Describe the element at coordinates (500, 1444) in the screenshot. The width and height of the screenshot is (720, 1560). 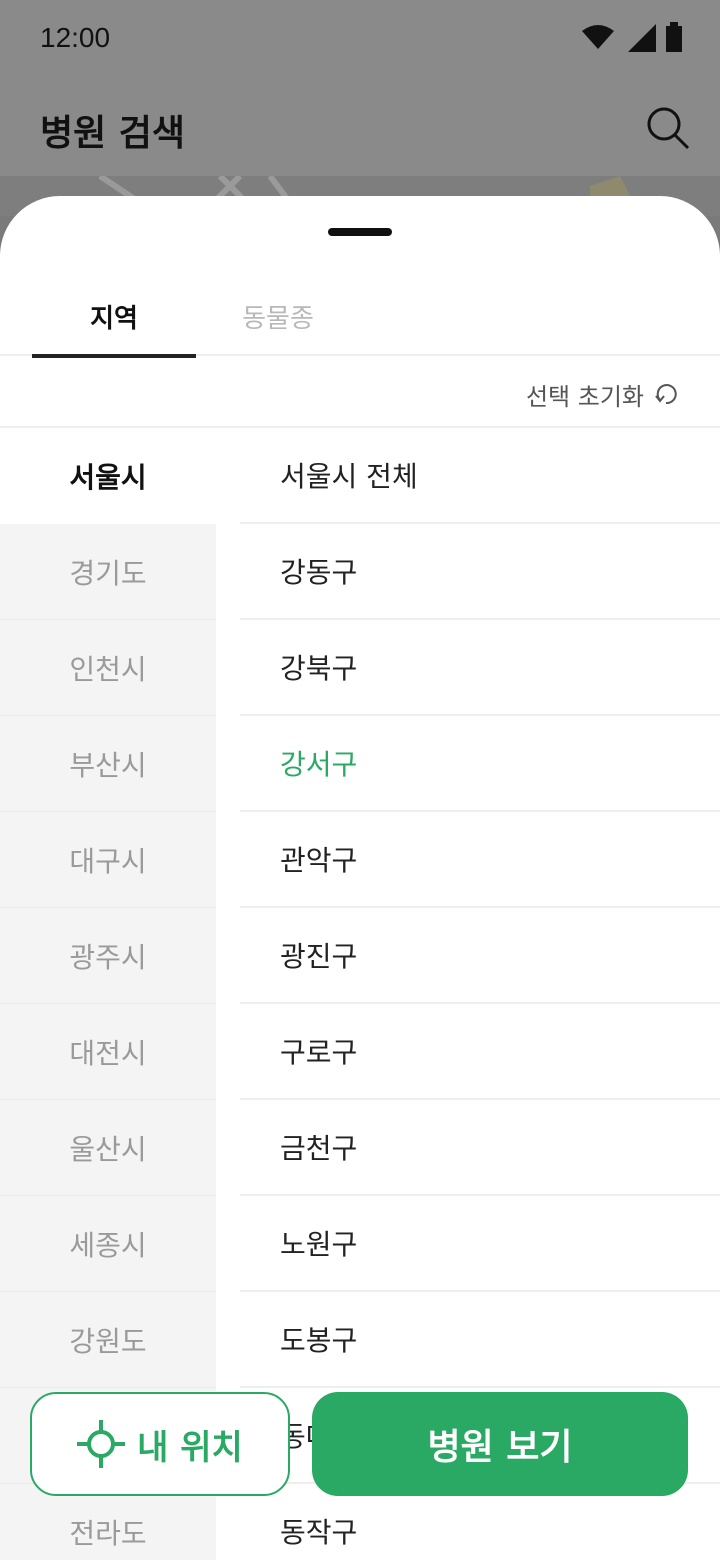
I see `view-hospitals-button: 병원 보기` at that location.